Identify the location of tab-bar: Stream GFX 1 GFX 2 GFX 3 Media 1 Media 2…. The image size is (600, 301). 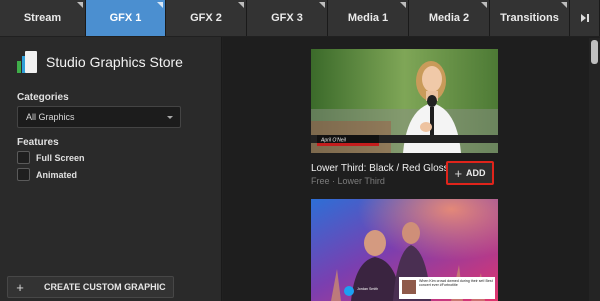
(300, 18).